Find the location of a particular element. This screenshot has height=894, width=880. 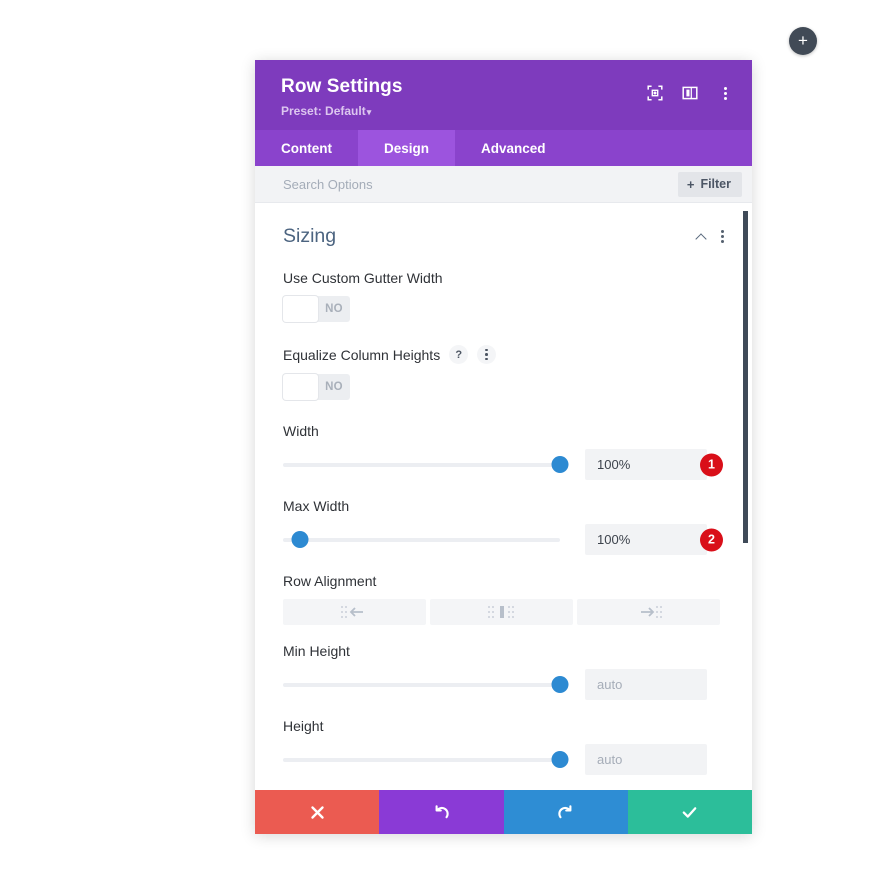

width-control-row: 100% 1 is located at coordinates (503, 464).